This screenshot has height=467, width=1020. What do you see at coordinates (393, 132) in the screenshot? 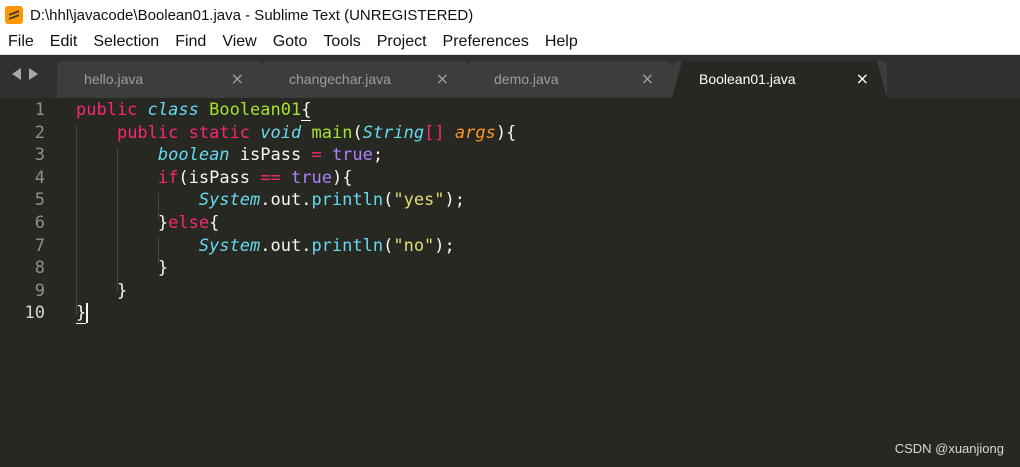
I see `code-token: String` at bounding box center [393, 132].